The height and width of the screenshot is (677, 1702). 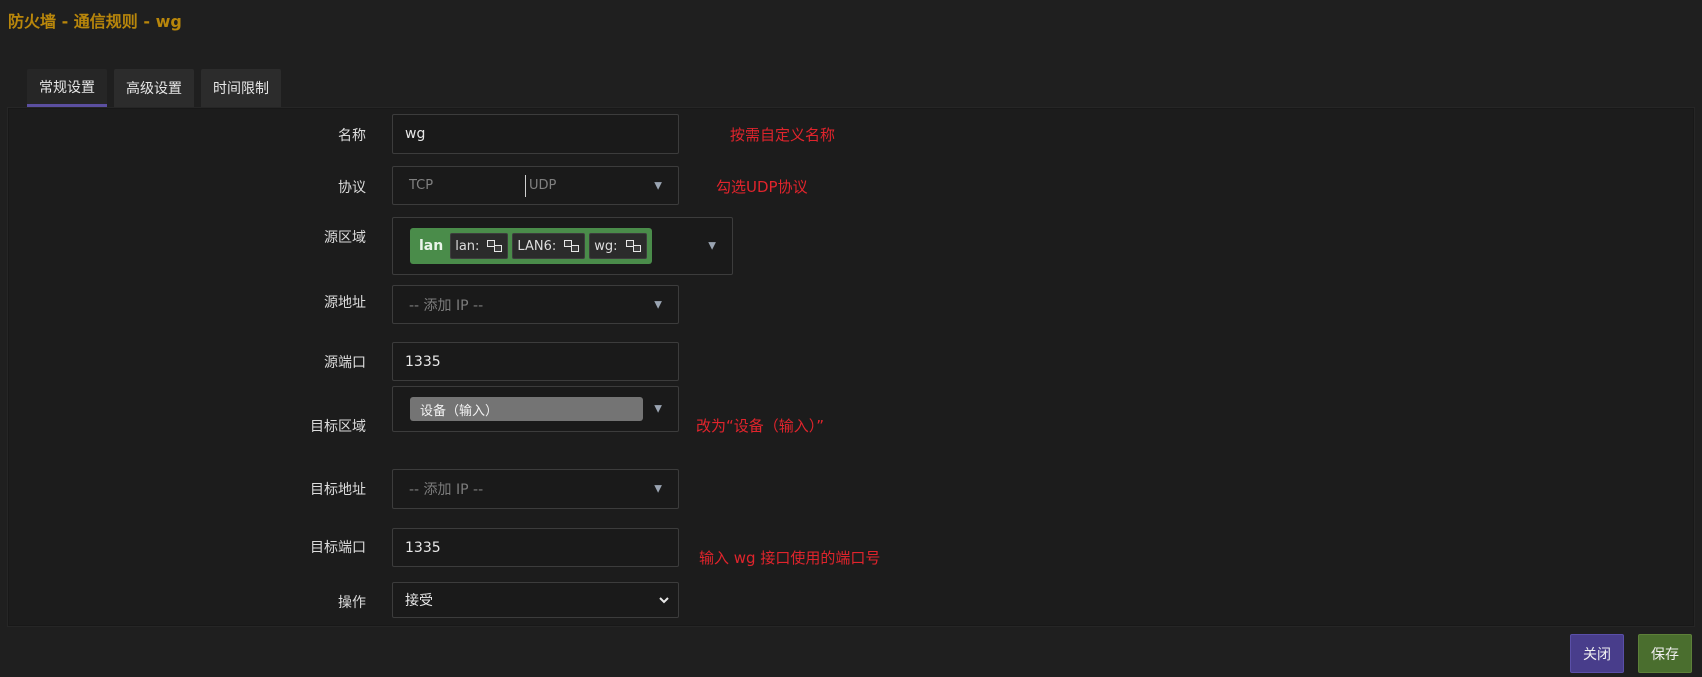 What do you see at coordinates (241, 88) in the screenshot?
I see `tab-time: 时间限制` at bounding box center [241, 88].